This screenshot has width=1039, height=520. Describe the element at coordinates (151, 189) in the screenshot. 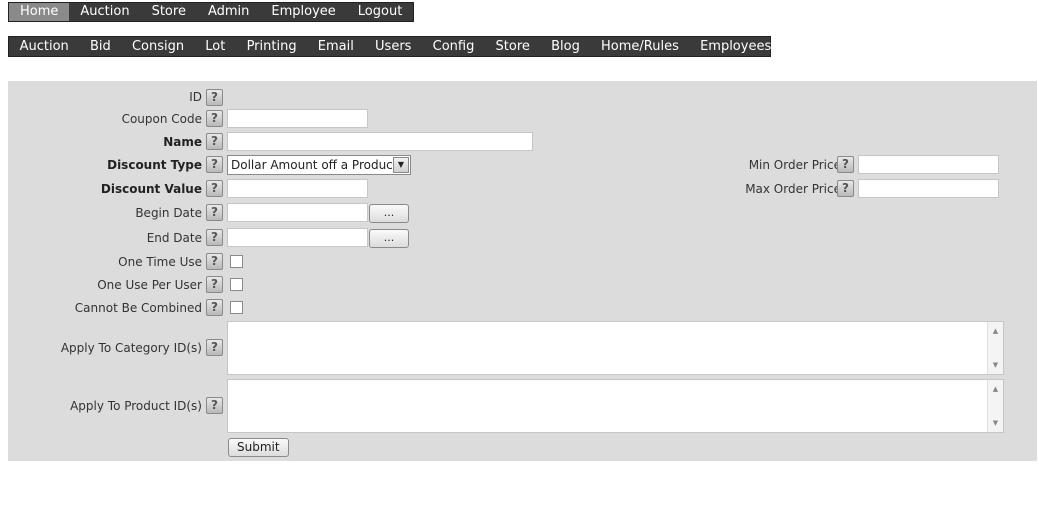

I see `discount-value-label: Discount Value` at that location.